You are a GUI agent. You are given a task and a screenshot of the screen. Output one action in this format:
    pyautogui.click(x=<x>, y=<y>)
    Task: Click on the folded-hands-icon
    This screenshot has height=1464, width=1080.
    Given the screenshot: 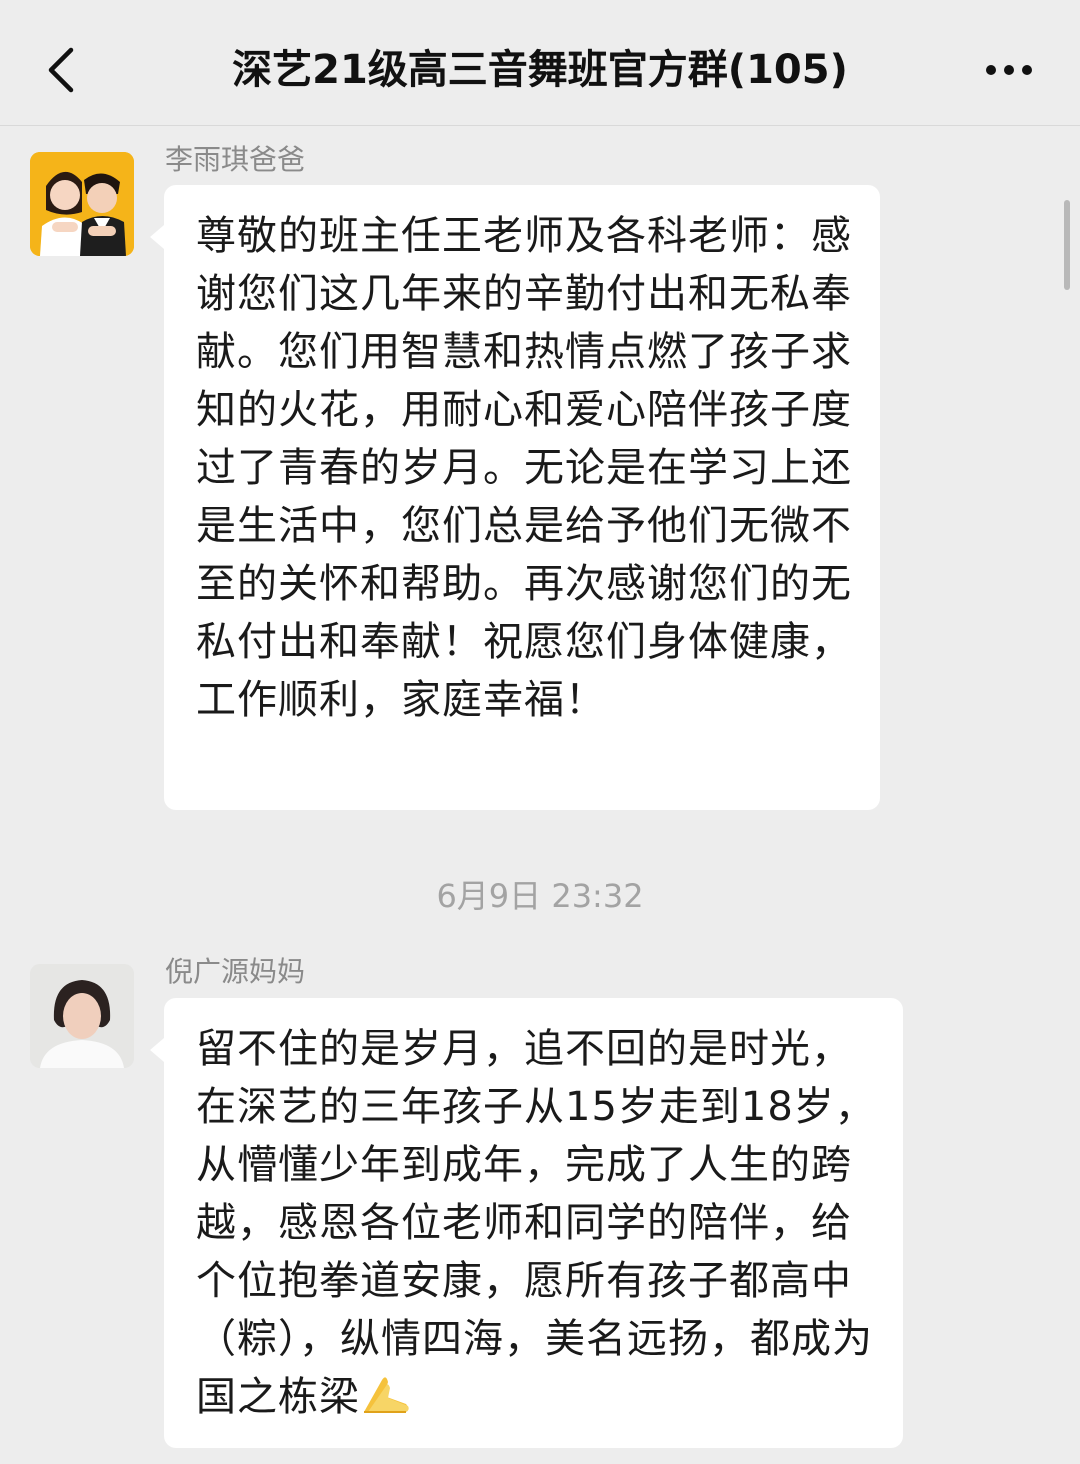 What is the action you would take?
    pyautogui.click(x=386, y=1395)
    